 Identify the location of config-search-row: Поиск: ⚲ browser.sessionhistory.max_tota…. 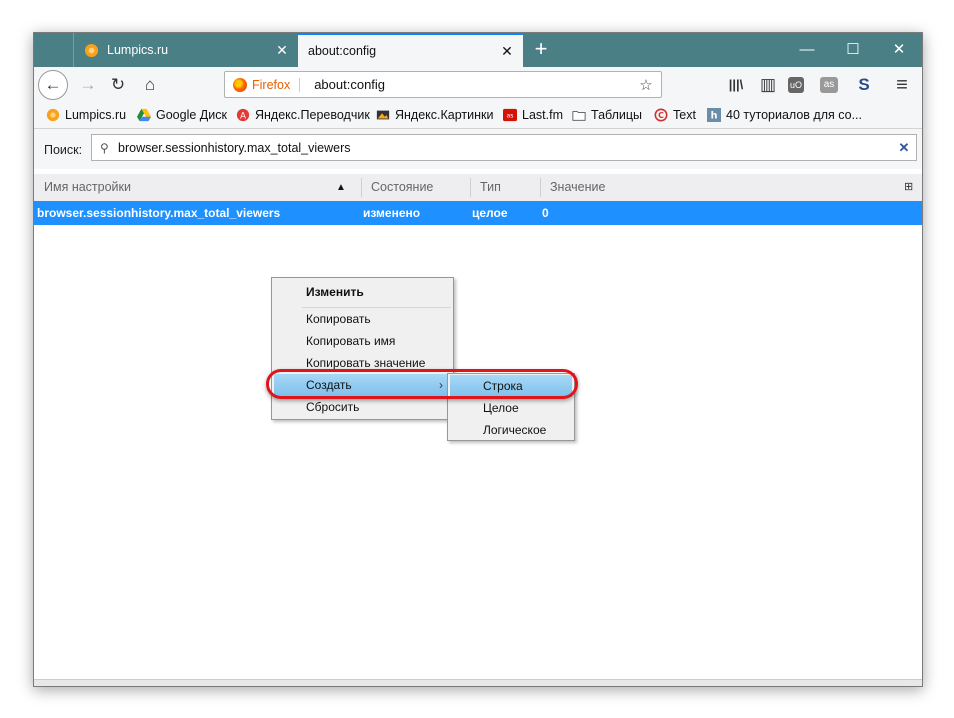
(478, 149).